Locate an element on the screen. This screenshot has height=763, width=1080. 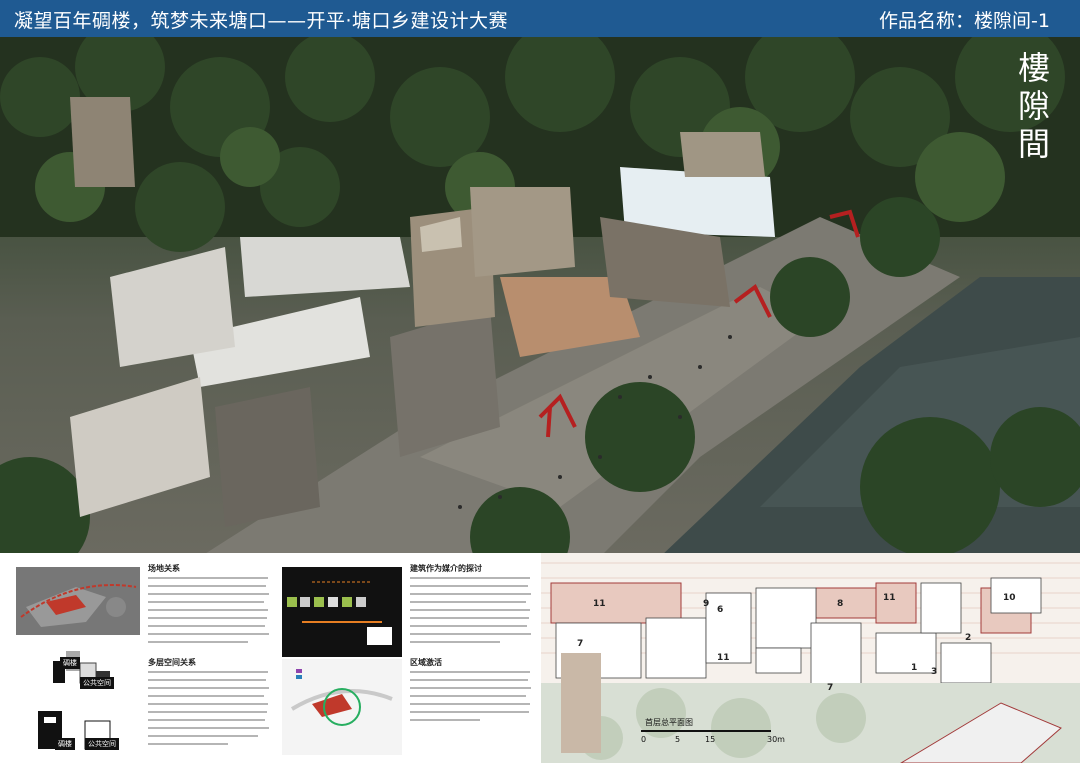
site-map-thumbnail is located at coordinates (78, 601).